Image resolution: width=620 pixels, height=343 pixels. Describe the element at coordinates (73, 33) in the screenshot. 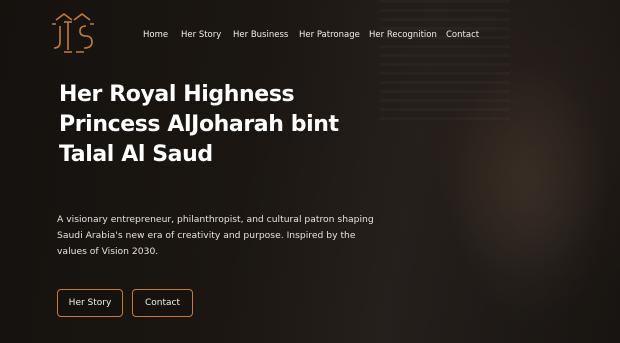

I see `monogram-logo-icon` at that location.